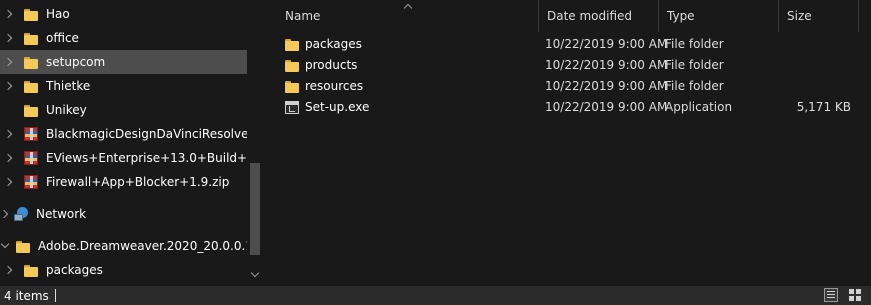 This screenshot has height=305, width=871. I want to click on nav-item-eviews-archive: EViews+Enterprise+13.0+Build+28.11.2, so click(123, 158).